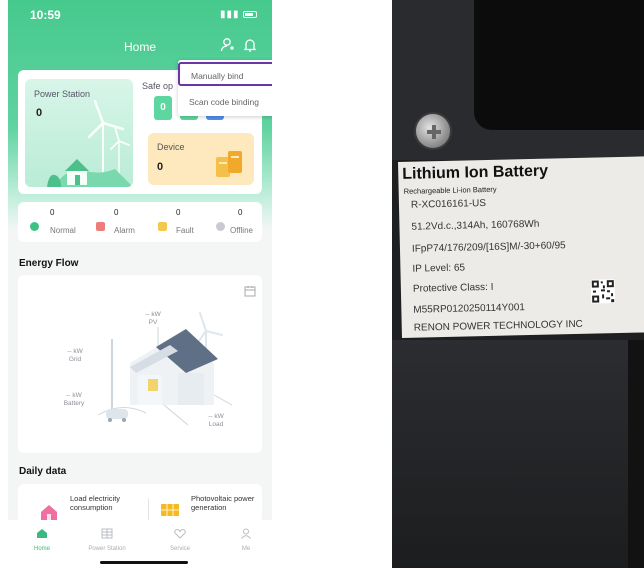  I want to click on tab-home-label: Home, so click(41, 549).